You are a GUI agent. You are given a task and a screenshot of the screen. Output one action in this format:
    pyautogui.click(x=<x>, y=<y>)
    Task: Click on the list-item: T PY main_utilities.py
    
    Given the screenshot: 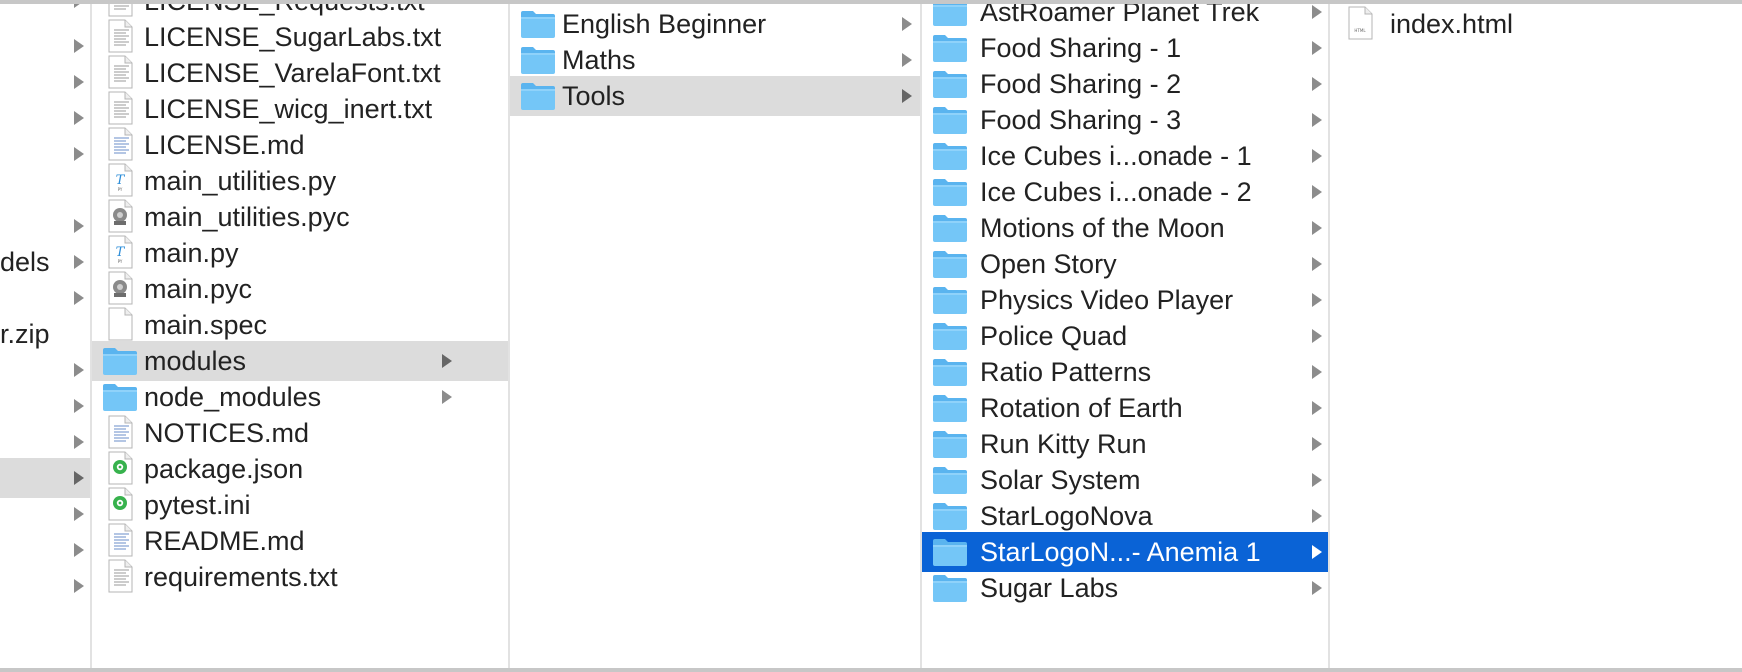 What is the action you would take?
    pyautogui.click(x=300, y=181)
    